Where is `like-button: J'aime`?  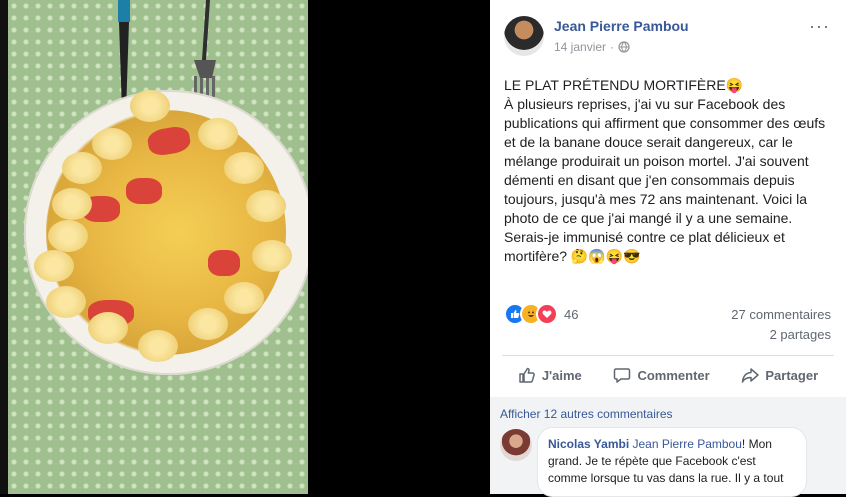 like-button: J'aime is located at coordinates (550, 375).